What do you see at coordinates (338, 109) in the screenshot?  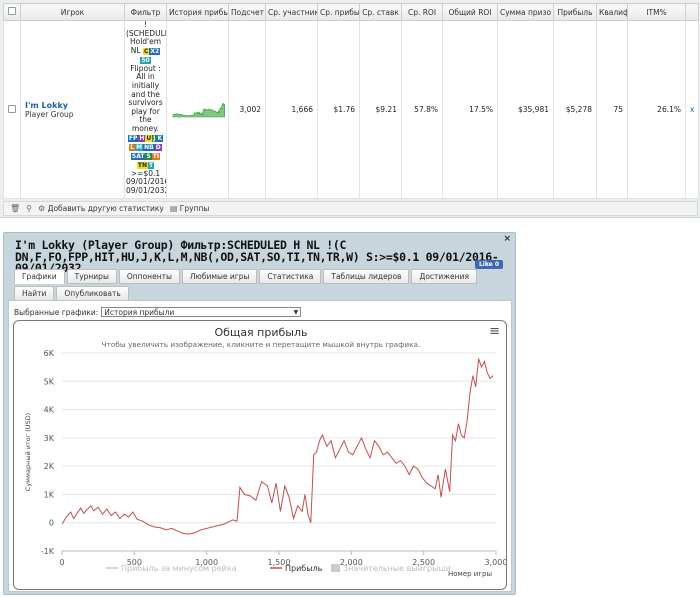 I see `avg-profit-cell: $1.76` at bounding box center [338, 109].